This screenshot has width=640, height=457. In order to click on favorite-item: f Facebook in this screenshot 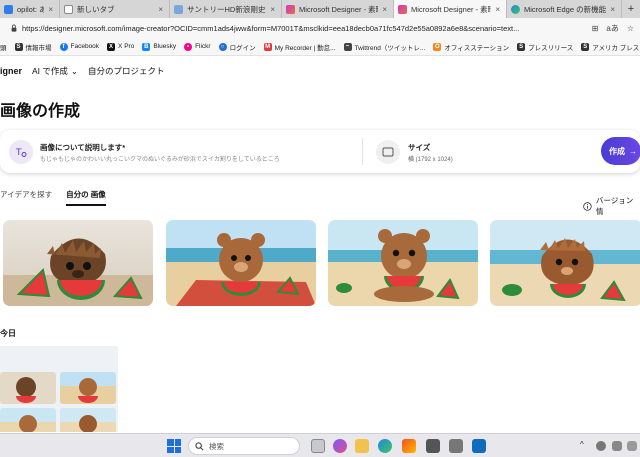, I will do `click(79, 46)`.